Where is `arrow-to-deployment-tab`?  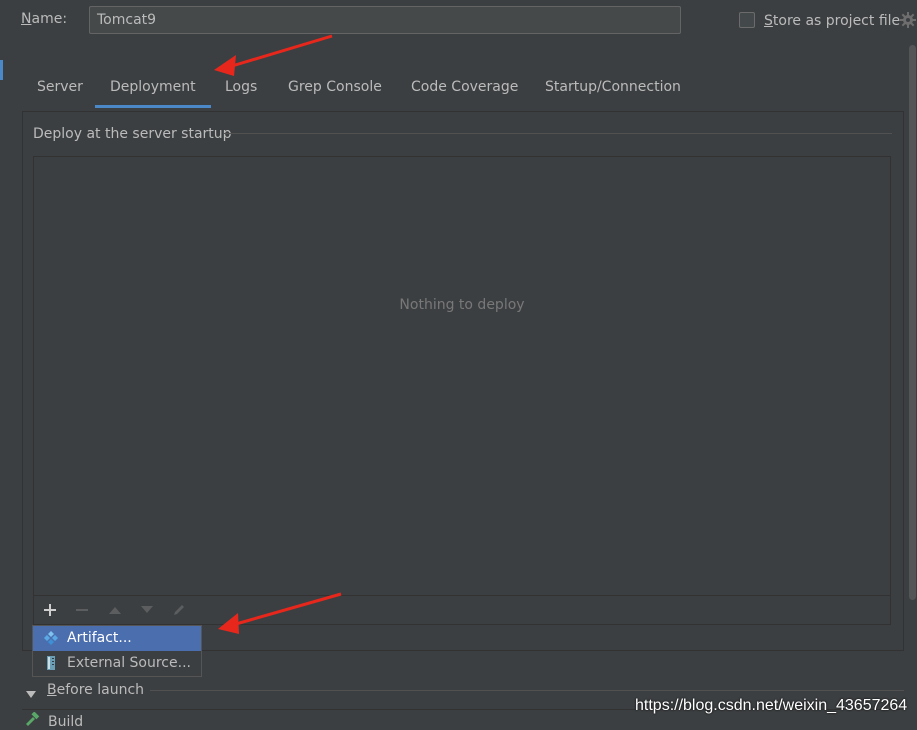
arrow-to-deployment-tab is located at coordinates (273, 55).